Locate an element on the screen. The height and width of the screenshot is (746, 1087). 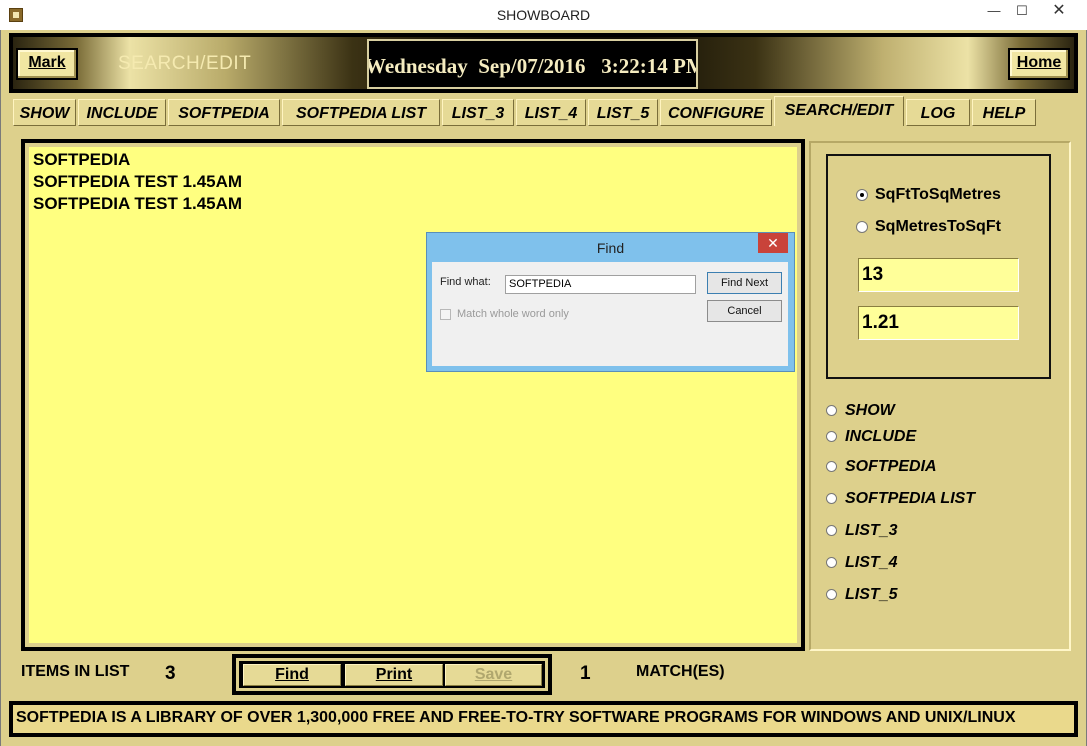
find-button: Find is located at coordinates (292, 675).